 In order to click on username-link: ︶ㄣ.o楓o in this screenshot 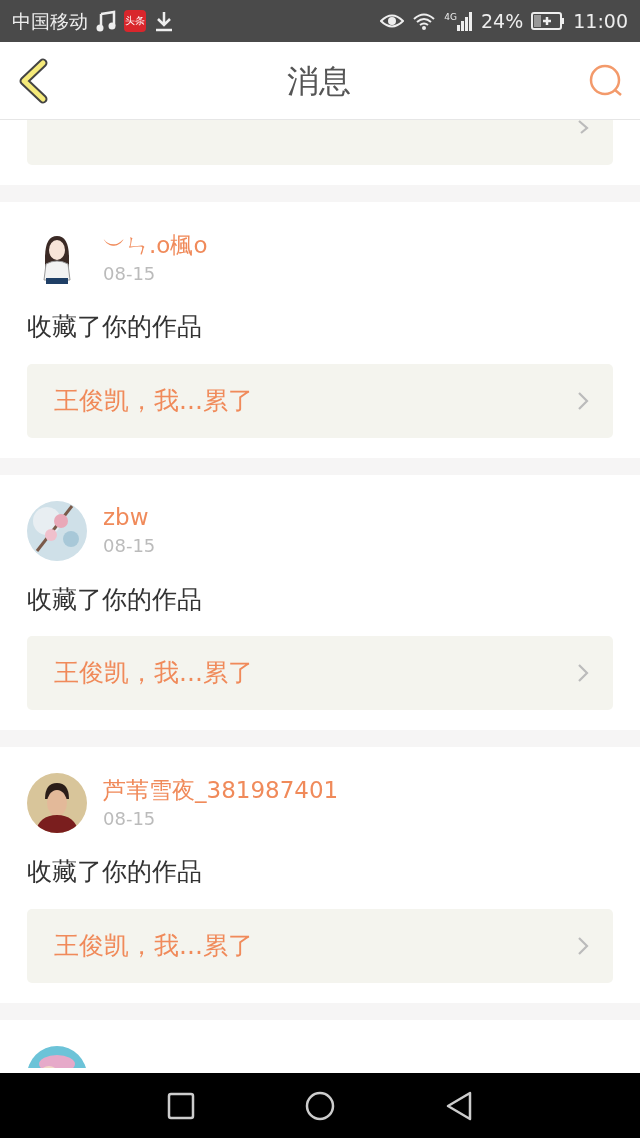, I will do `click(155, 244)`.